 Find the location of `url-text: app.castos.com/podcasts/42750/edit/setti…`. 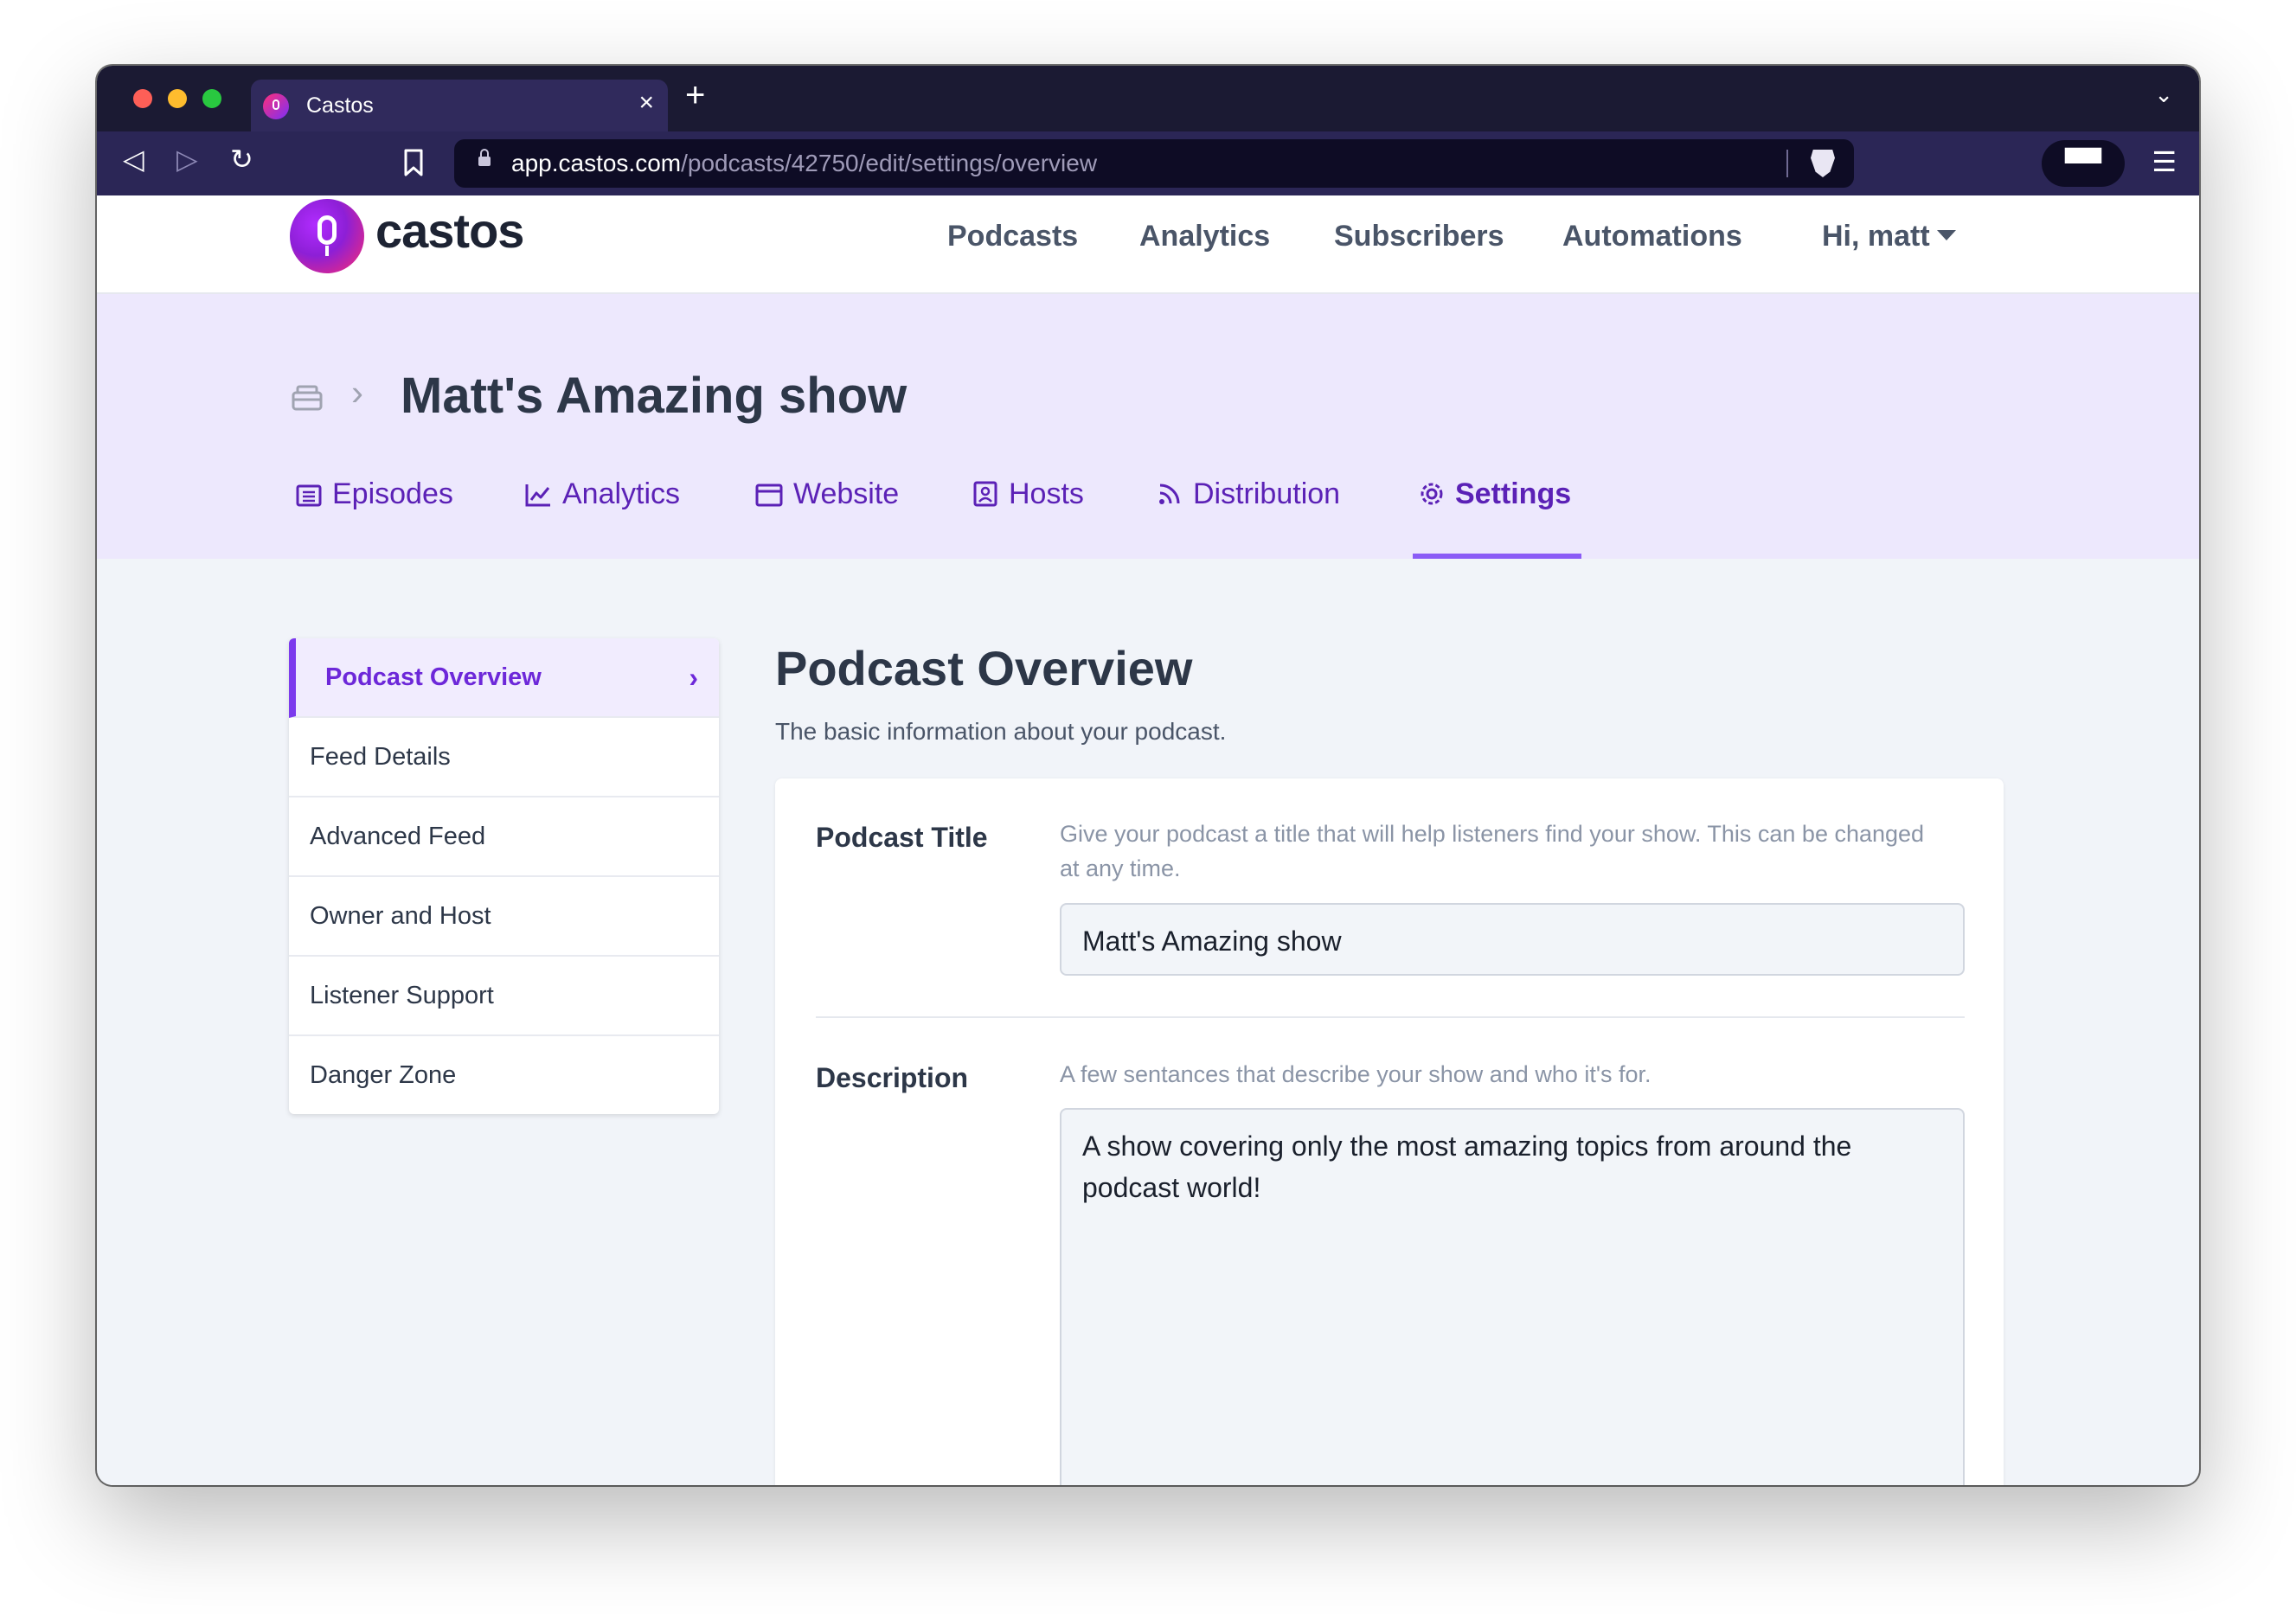

url-text: app.castos.com/podcasts/42750/edit/setti… is located at coordinates (805, 163).